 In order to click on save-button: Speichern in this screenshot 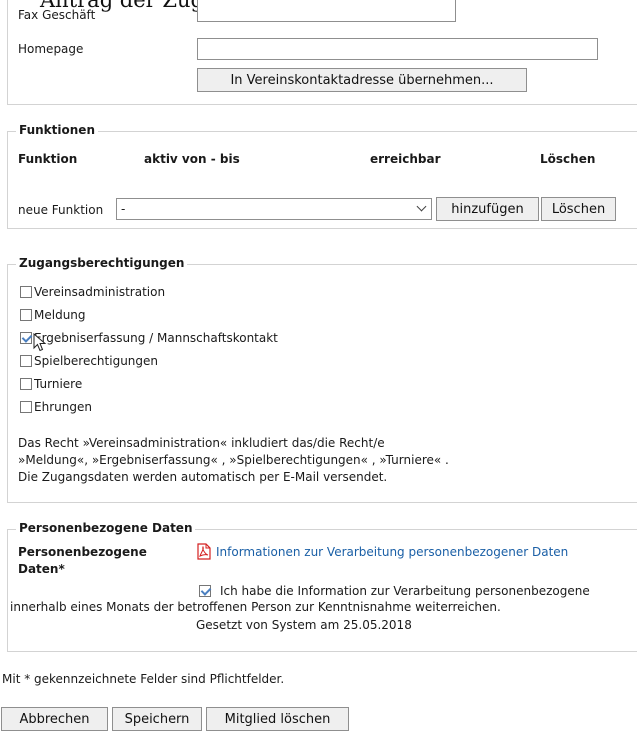, I will do `click(157, 719)`.